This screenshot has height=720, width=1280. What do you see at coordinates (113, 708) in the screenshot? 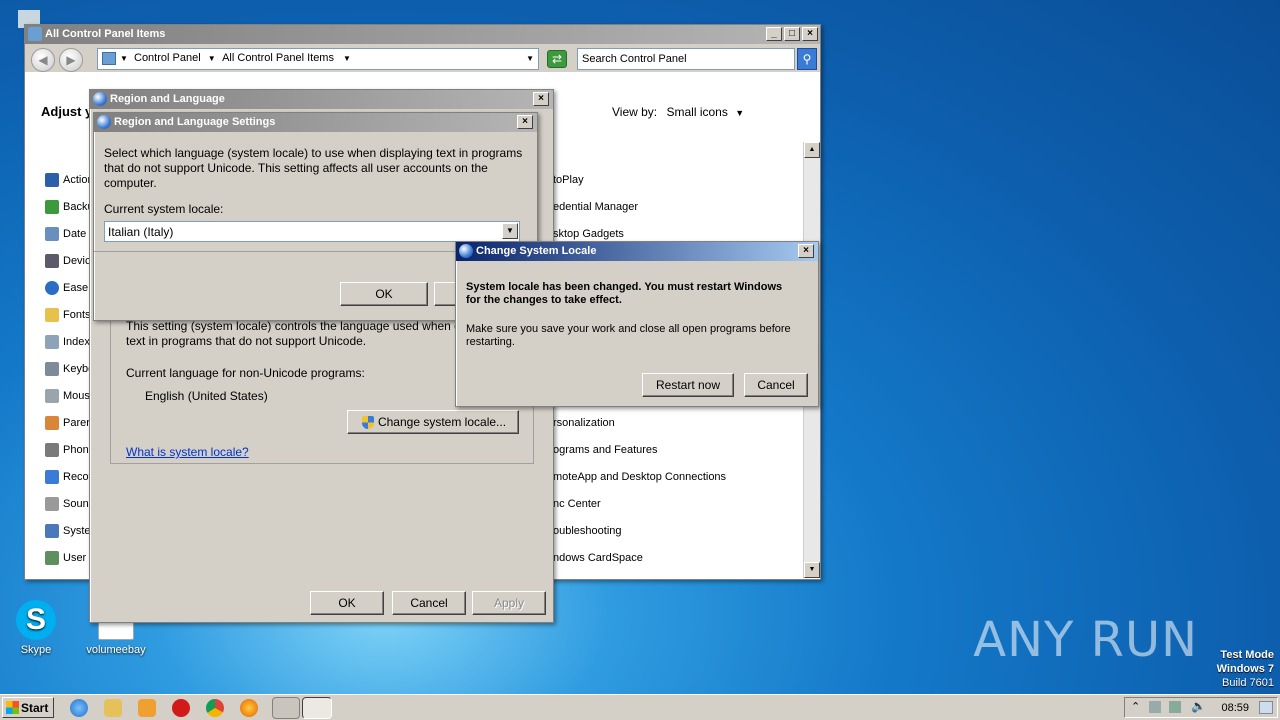
I see `explorer-folder-icon` at bounding box center [113, 708].